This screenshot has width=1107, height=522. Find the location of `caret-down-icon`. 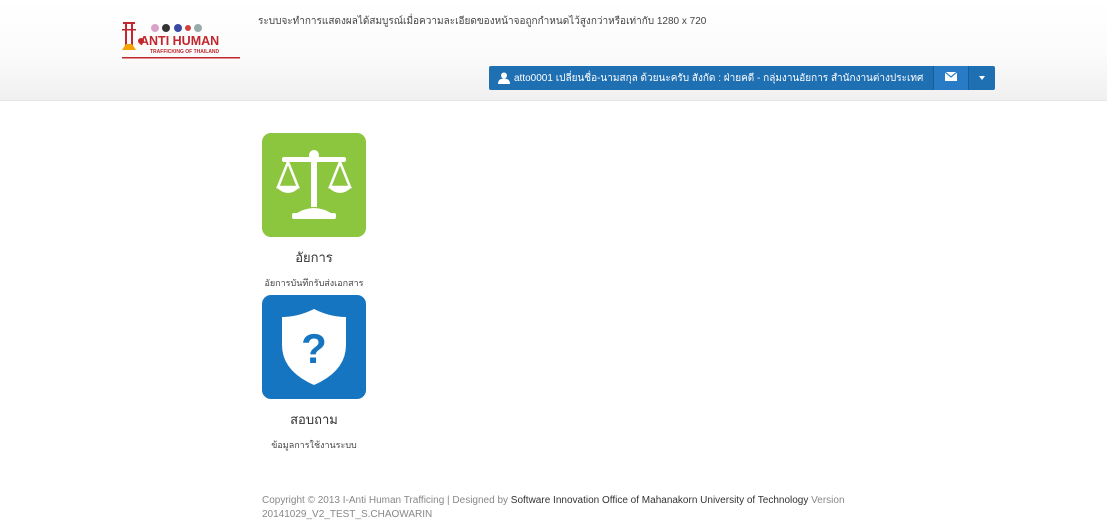

caret-down-icon is located at coordinates (982, 78).